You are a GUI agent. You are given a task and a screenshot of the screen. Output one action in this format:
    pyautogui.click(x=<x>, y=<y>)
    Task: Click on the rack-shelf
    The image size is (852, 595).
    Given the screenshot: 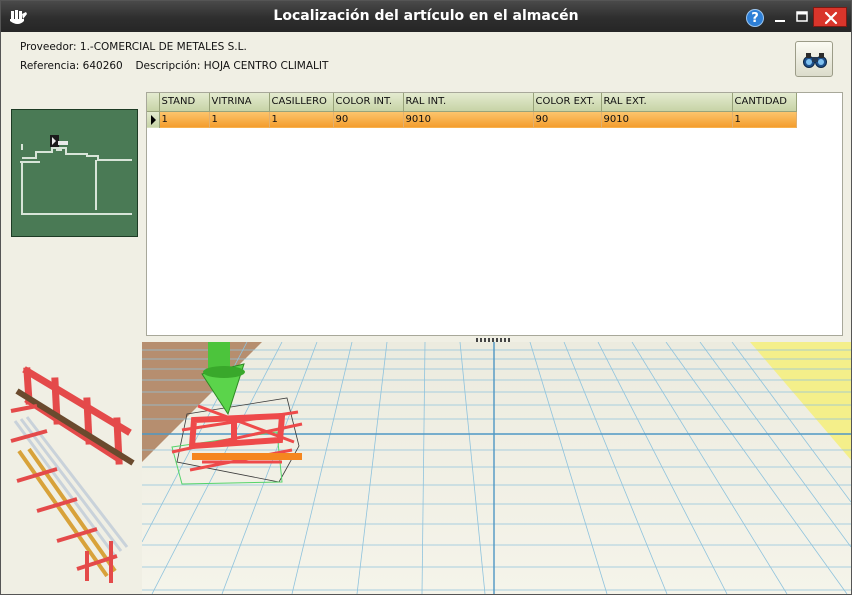 What is the action you would take?
    pyautogui.click(x=247, y=456)
    